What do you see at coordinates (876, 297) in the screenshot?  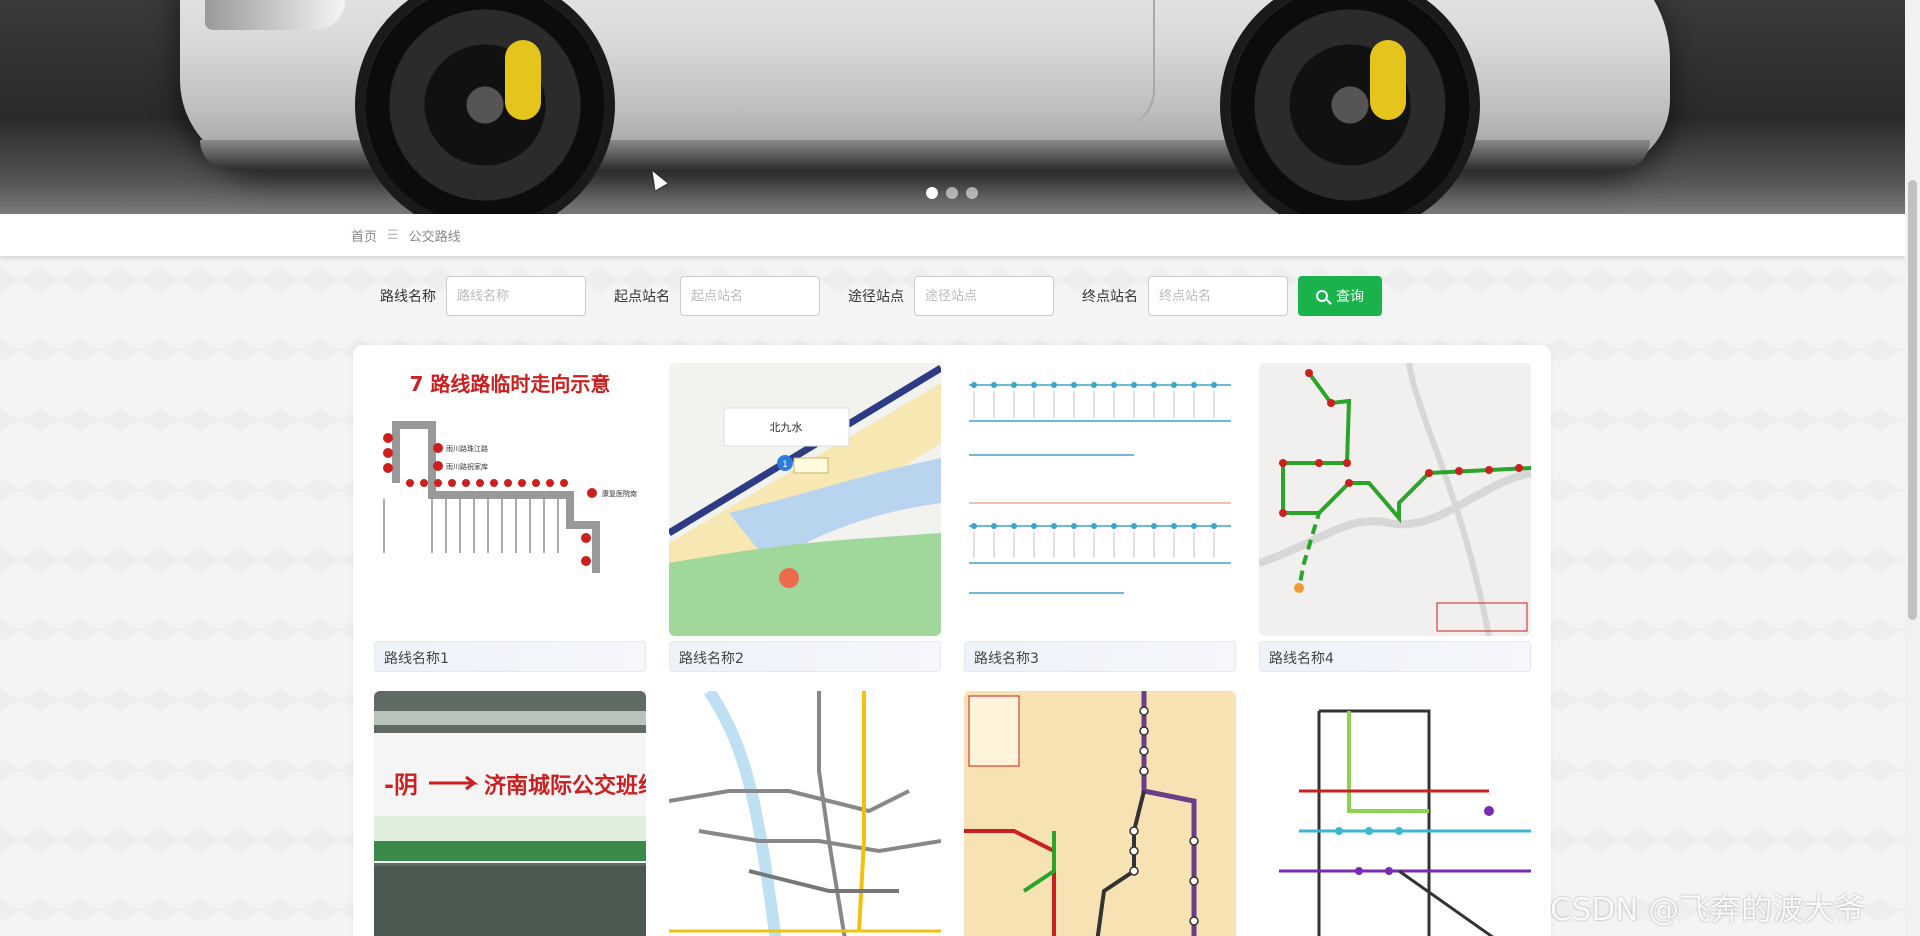 I see `via-station-label: 途径站点` at bounding box center [876, 297].